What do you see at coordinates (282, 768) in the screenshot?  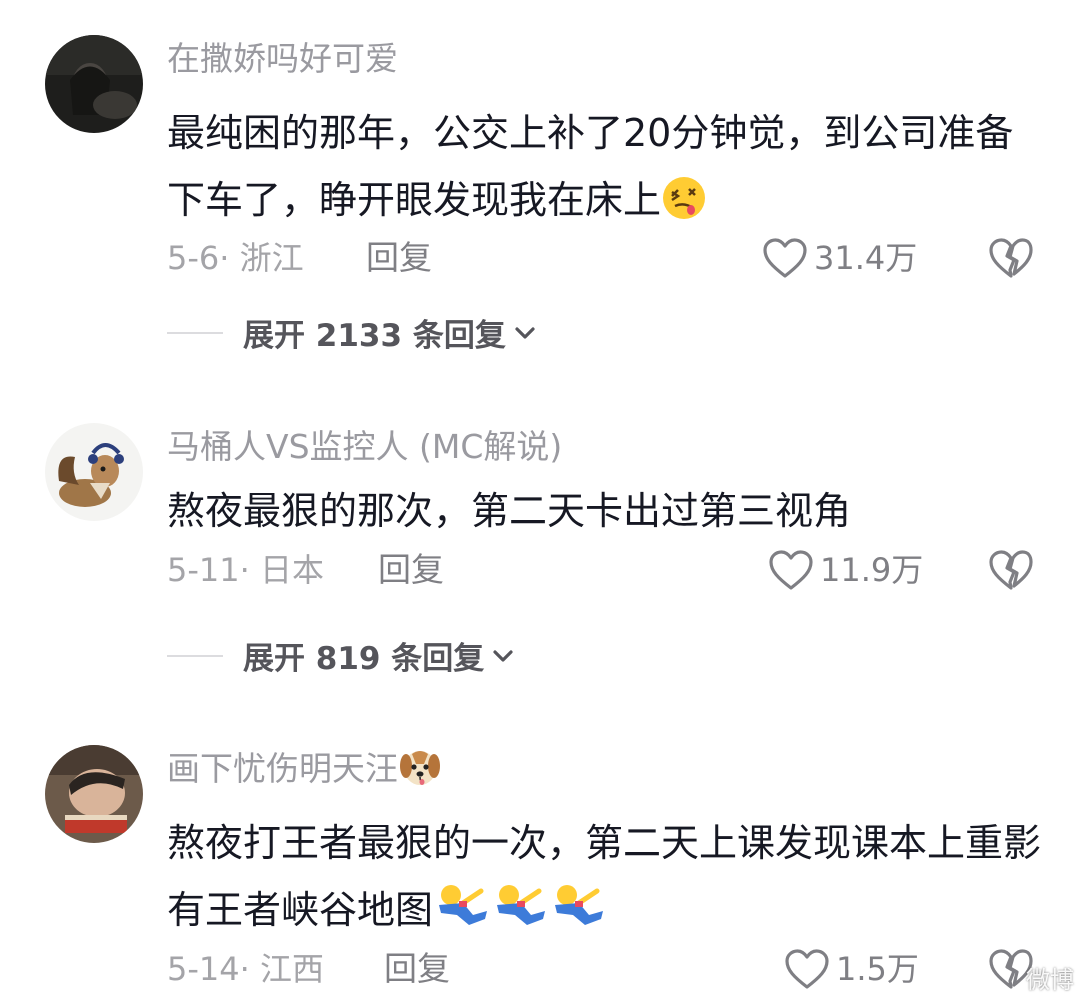 I see `username-text: 画下忧伤明天汪` at bounding box center [282, 768].